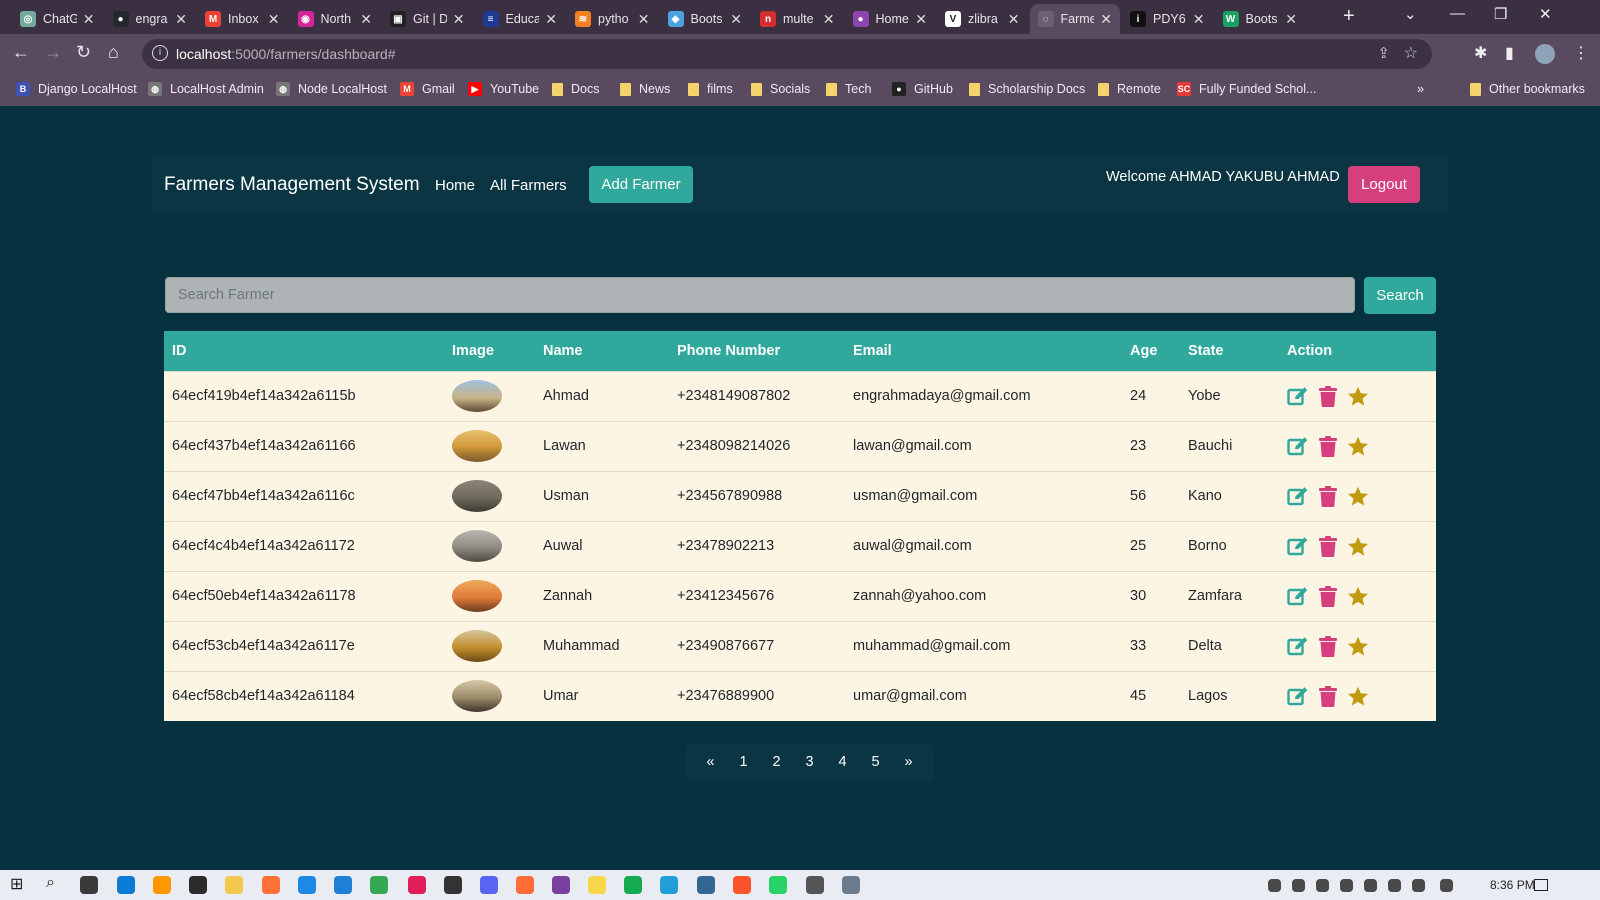 The image size is (1600, 900). I want to click on browser-tab-8: ◆ Boots ✕, so click(705, 19).